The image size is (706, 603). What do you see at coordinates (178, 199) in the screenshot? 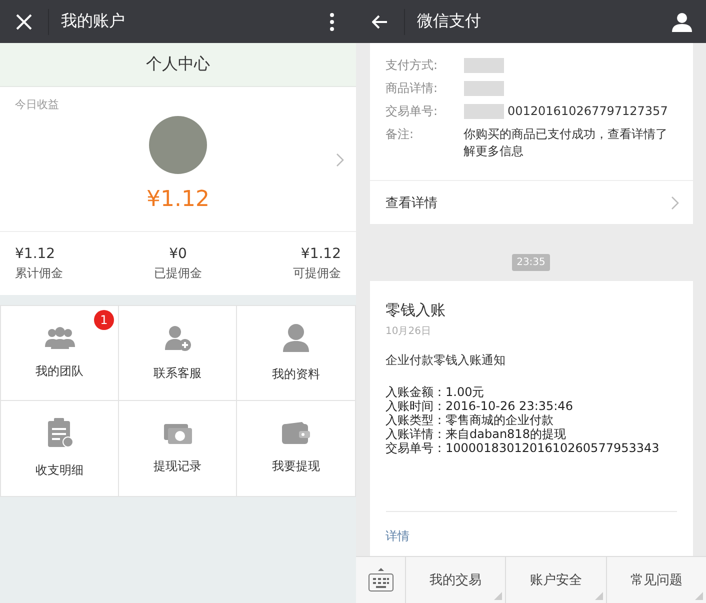
I see `earnings-amount: ¥1.12` at bounding box center [178, 199].